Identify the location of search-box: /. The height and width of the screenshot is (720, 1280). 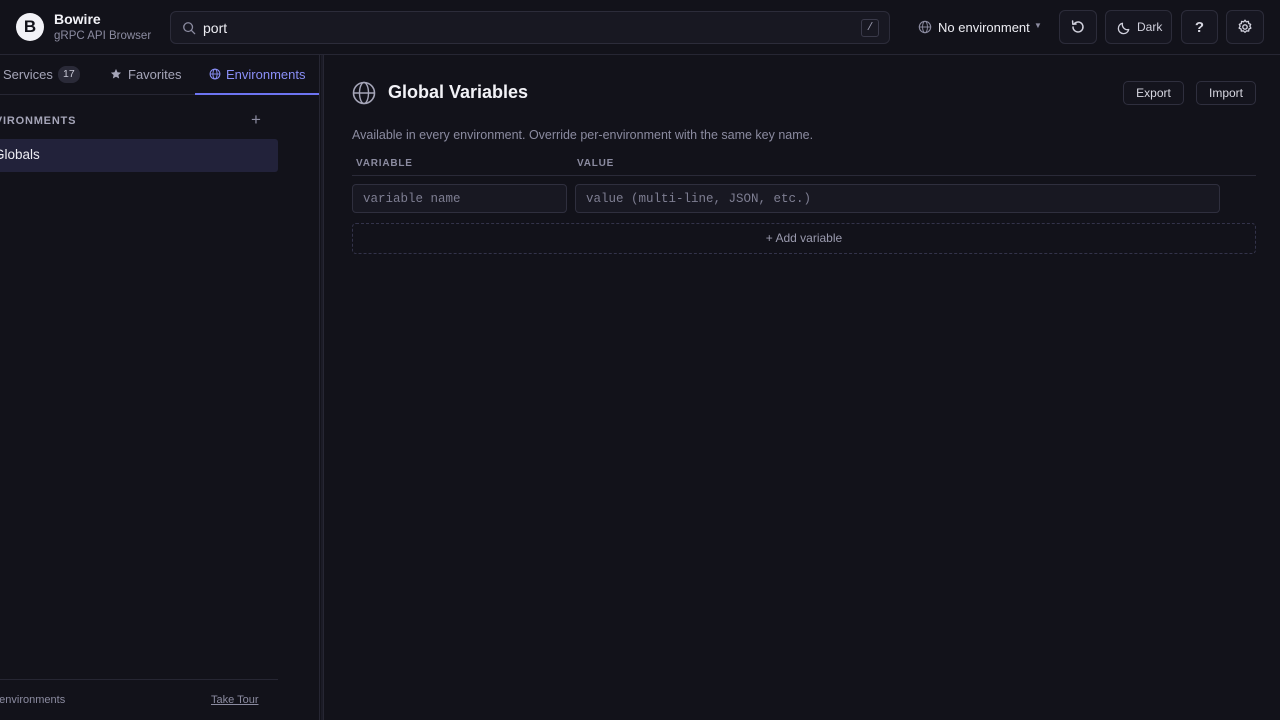
(530, 27).